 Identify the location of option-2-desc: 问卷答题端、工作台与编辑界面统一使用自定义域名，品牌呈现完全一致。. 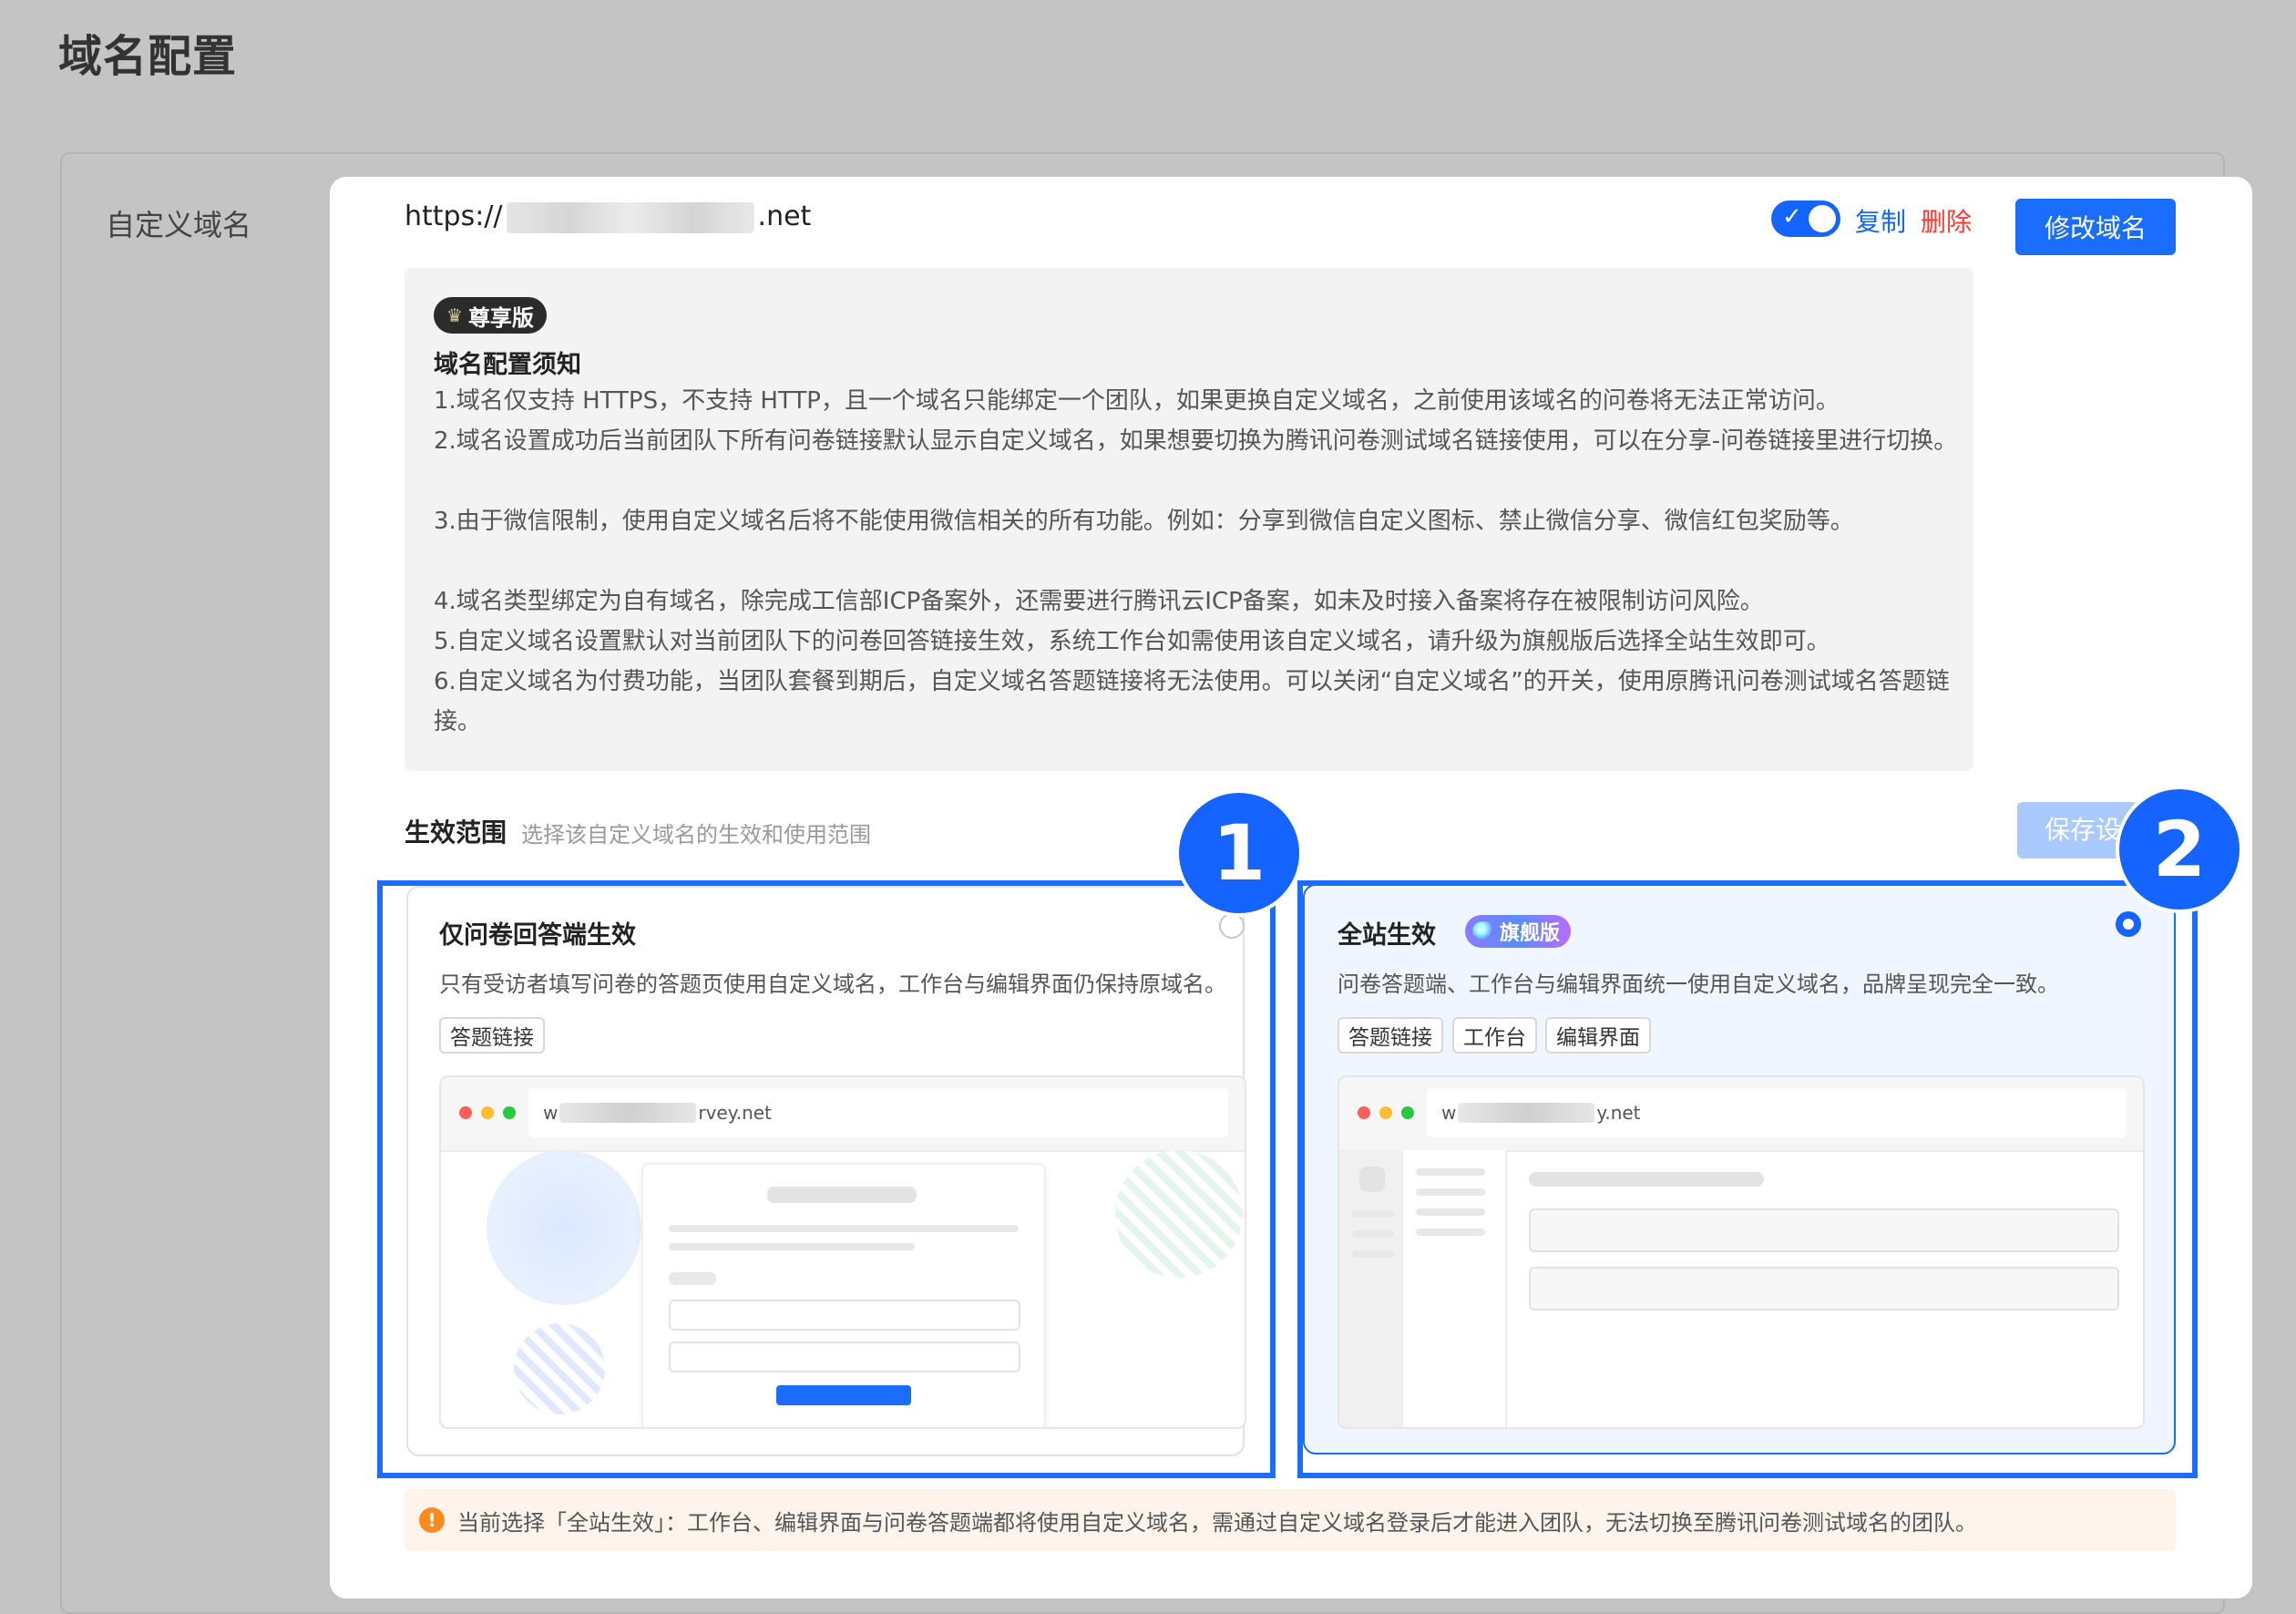
(1698, 984).